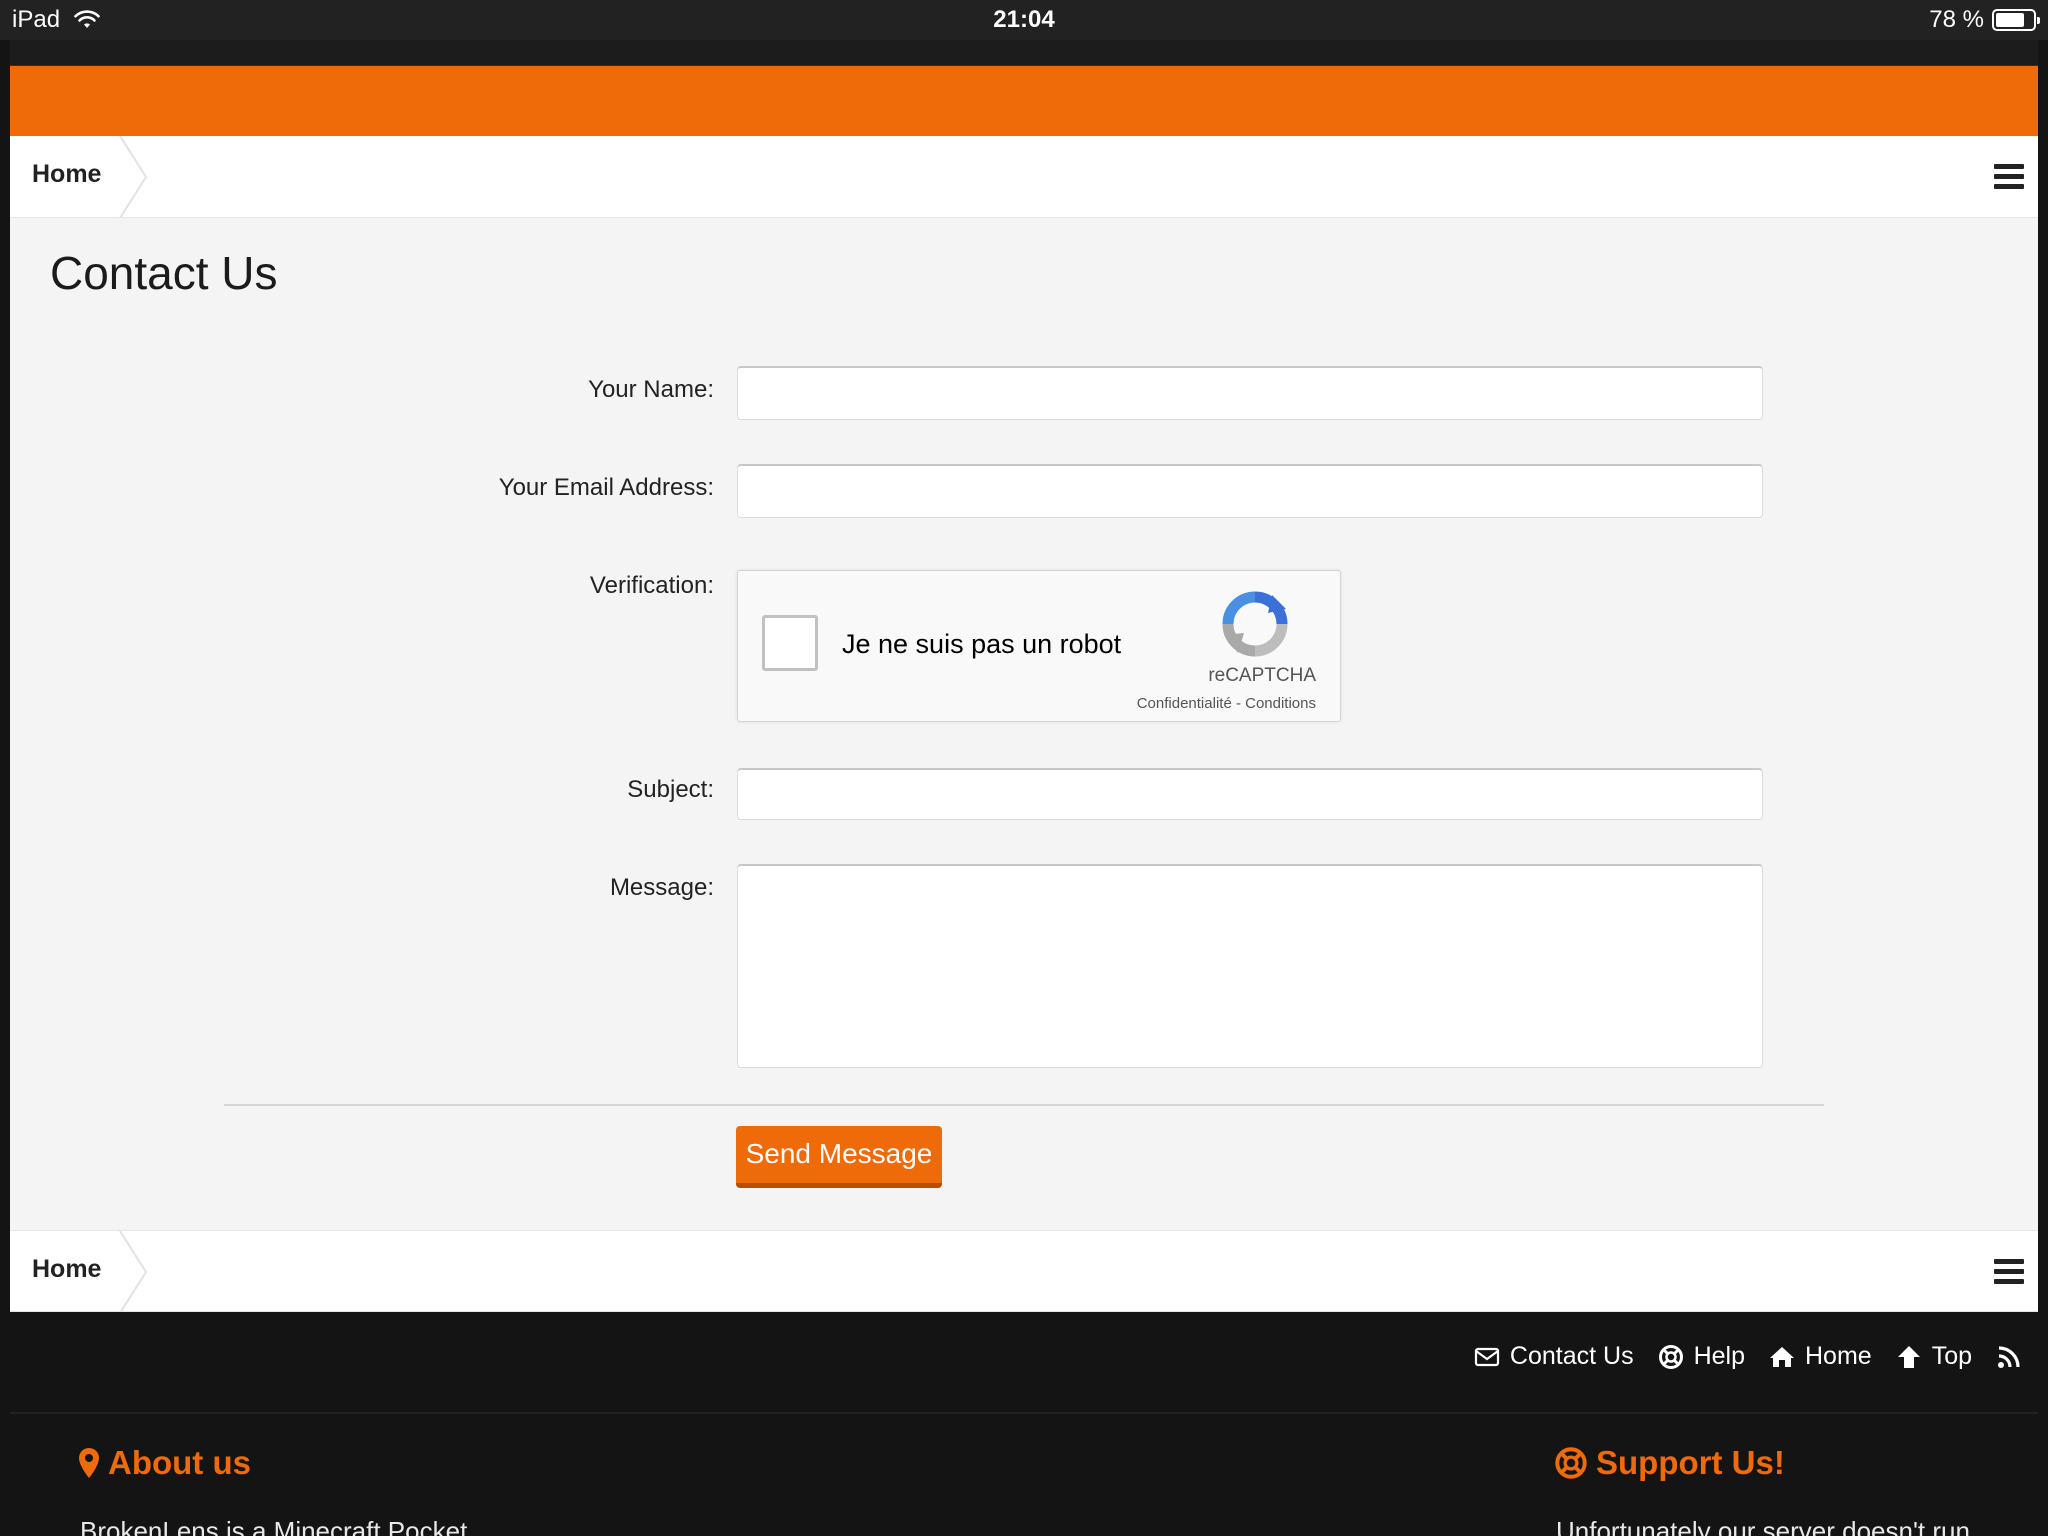  I want to click on footer-separator, so click(1024, 1413).